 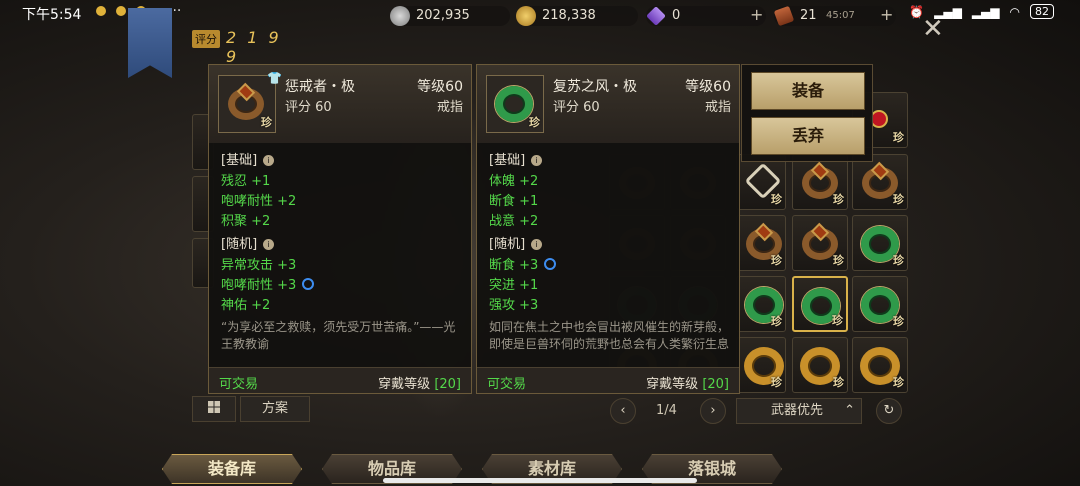 I want to click on grid-view-button, so click(x=214, y=409).